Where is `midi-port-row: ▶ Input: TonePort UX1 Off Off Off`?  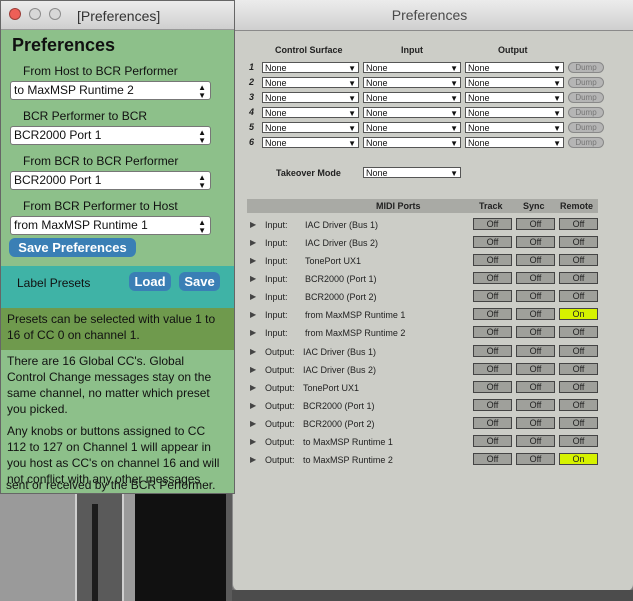 midi-port-row: ▶ Input: TonePort UX1 Off Off Off is located at coordinates (425, 261).